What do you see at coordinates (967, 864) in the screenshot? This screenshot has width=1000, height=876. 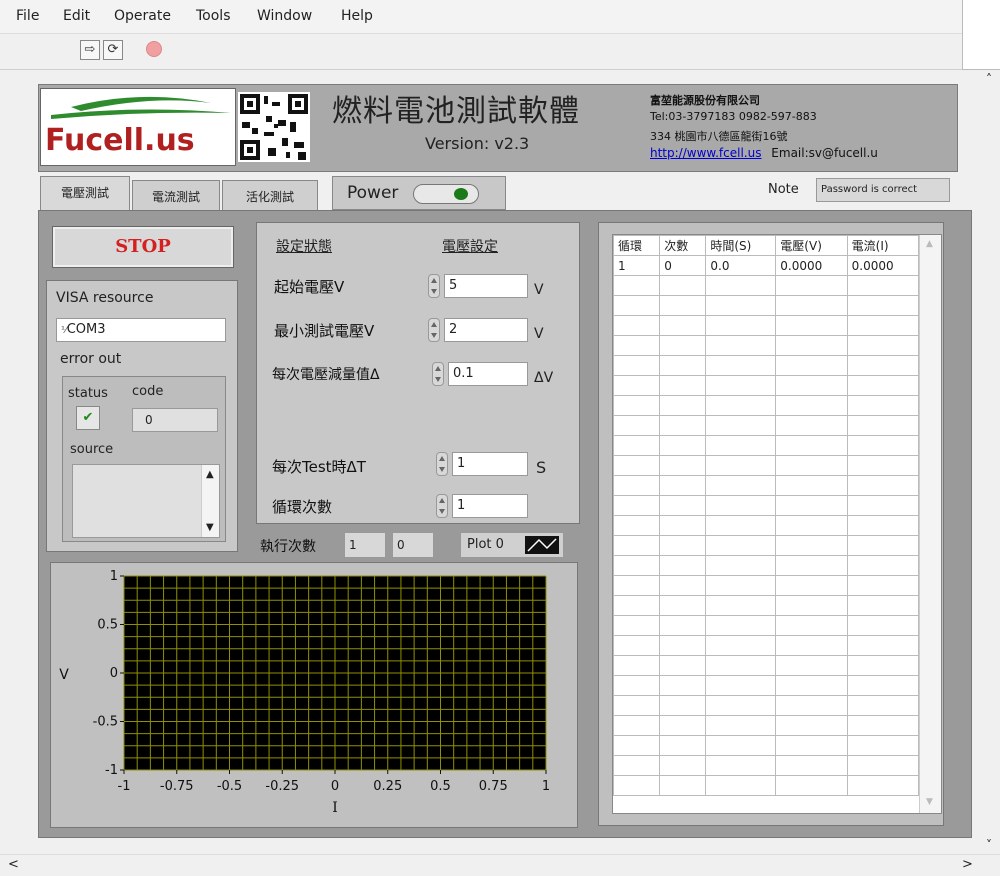 I see `window-scroll-right-icon: >` at bounding box center [967, 864].